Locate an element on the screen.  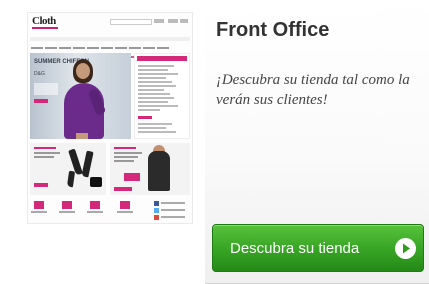
play-circle-icon is located at coordinates (405, 248).